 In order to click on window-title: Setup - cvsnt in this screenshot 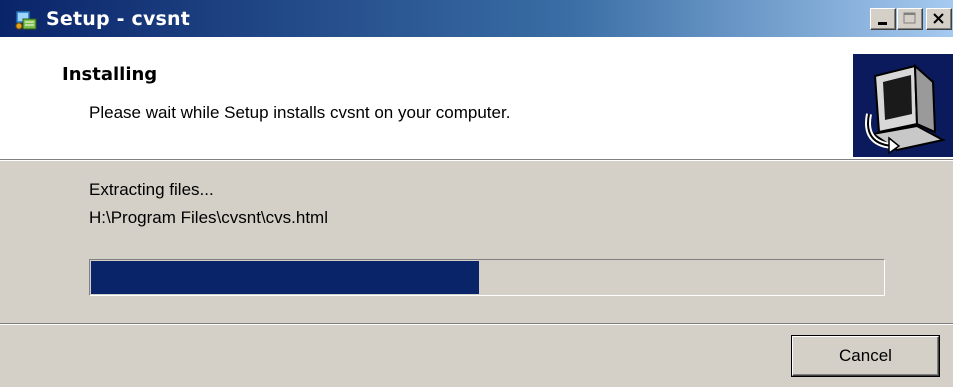, I will do `click(118, 19)`.